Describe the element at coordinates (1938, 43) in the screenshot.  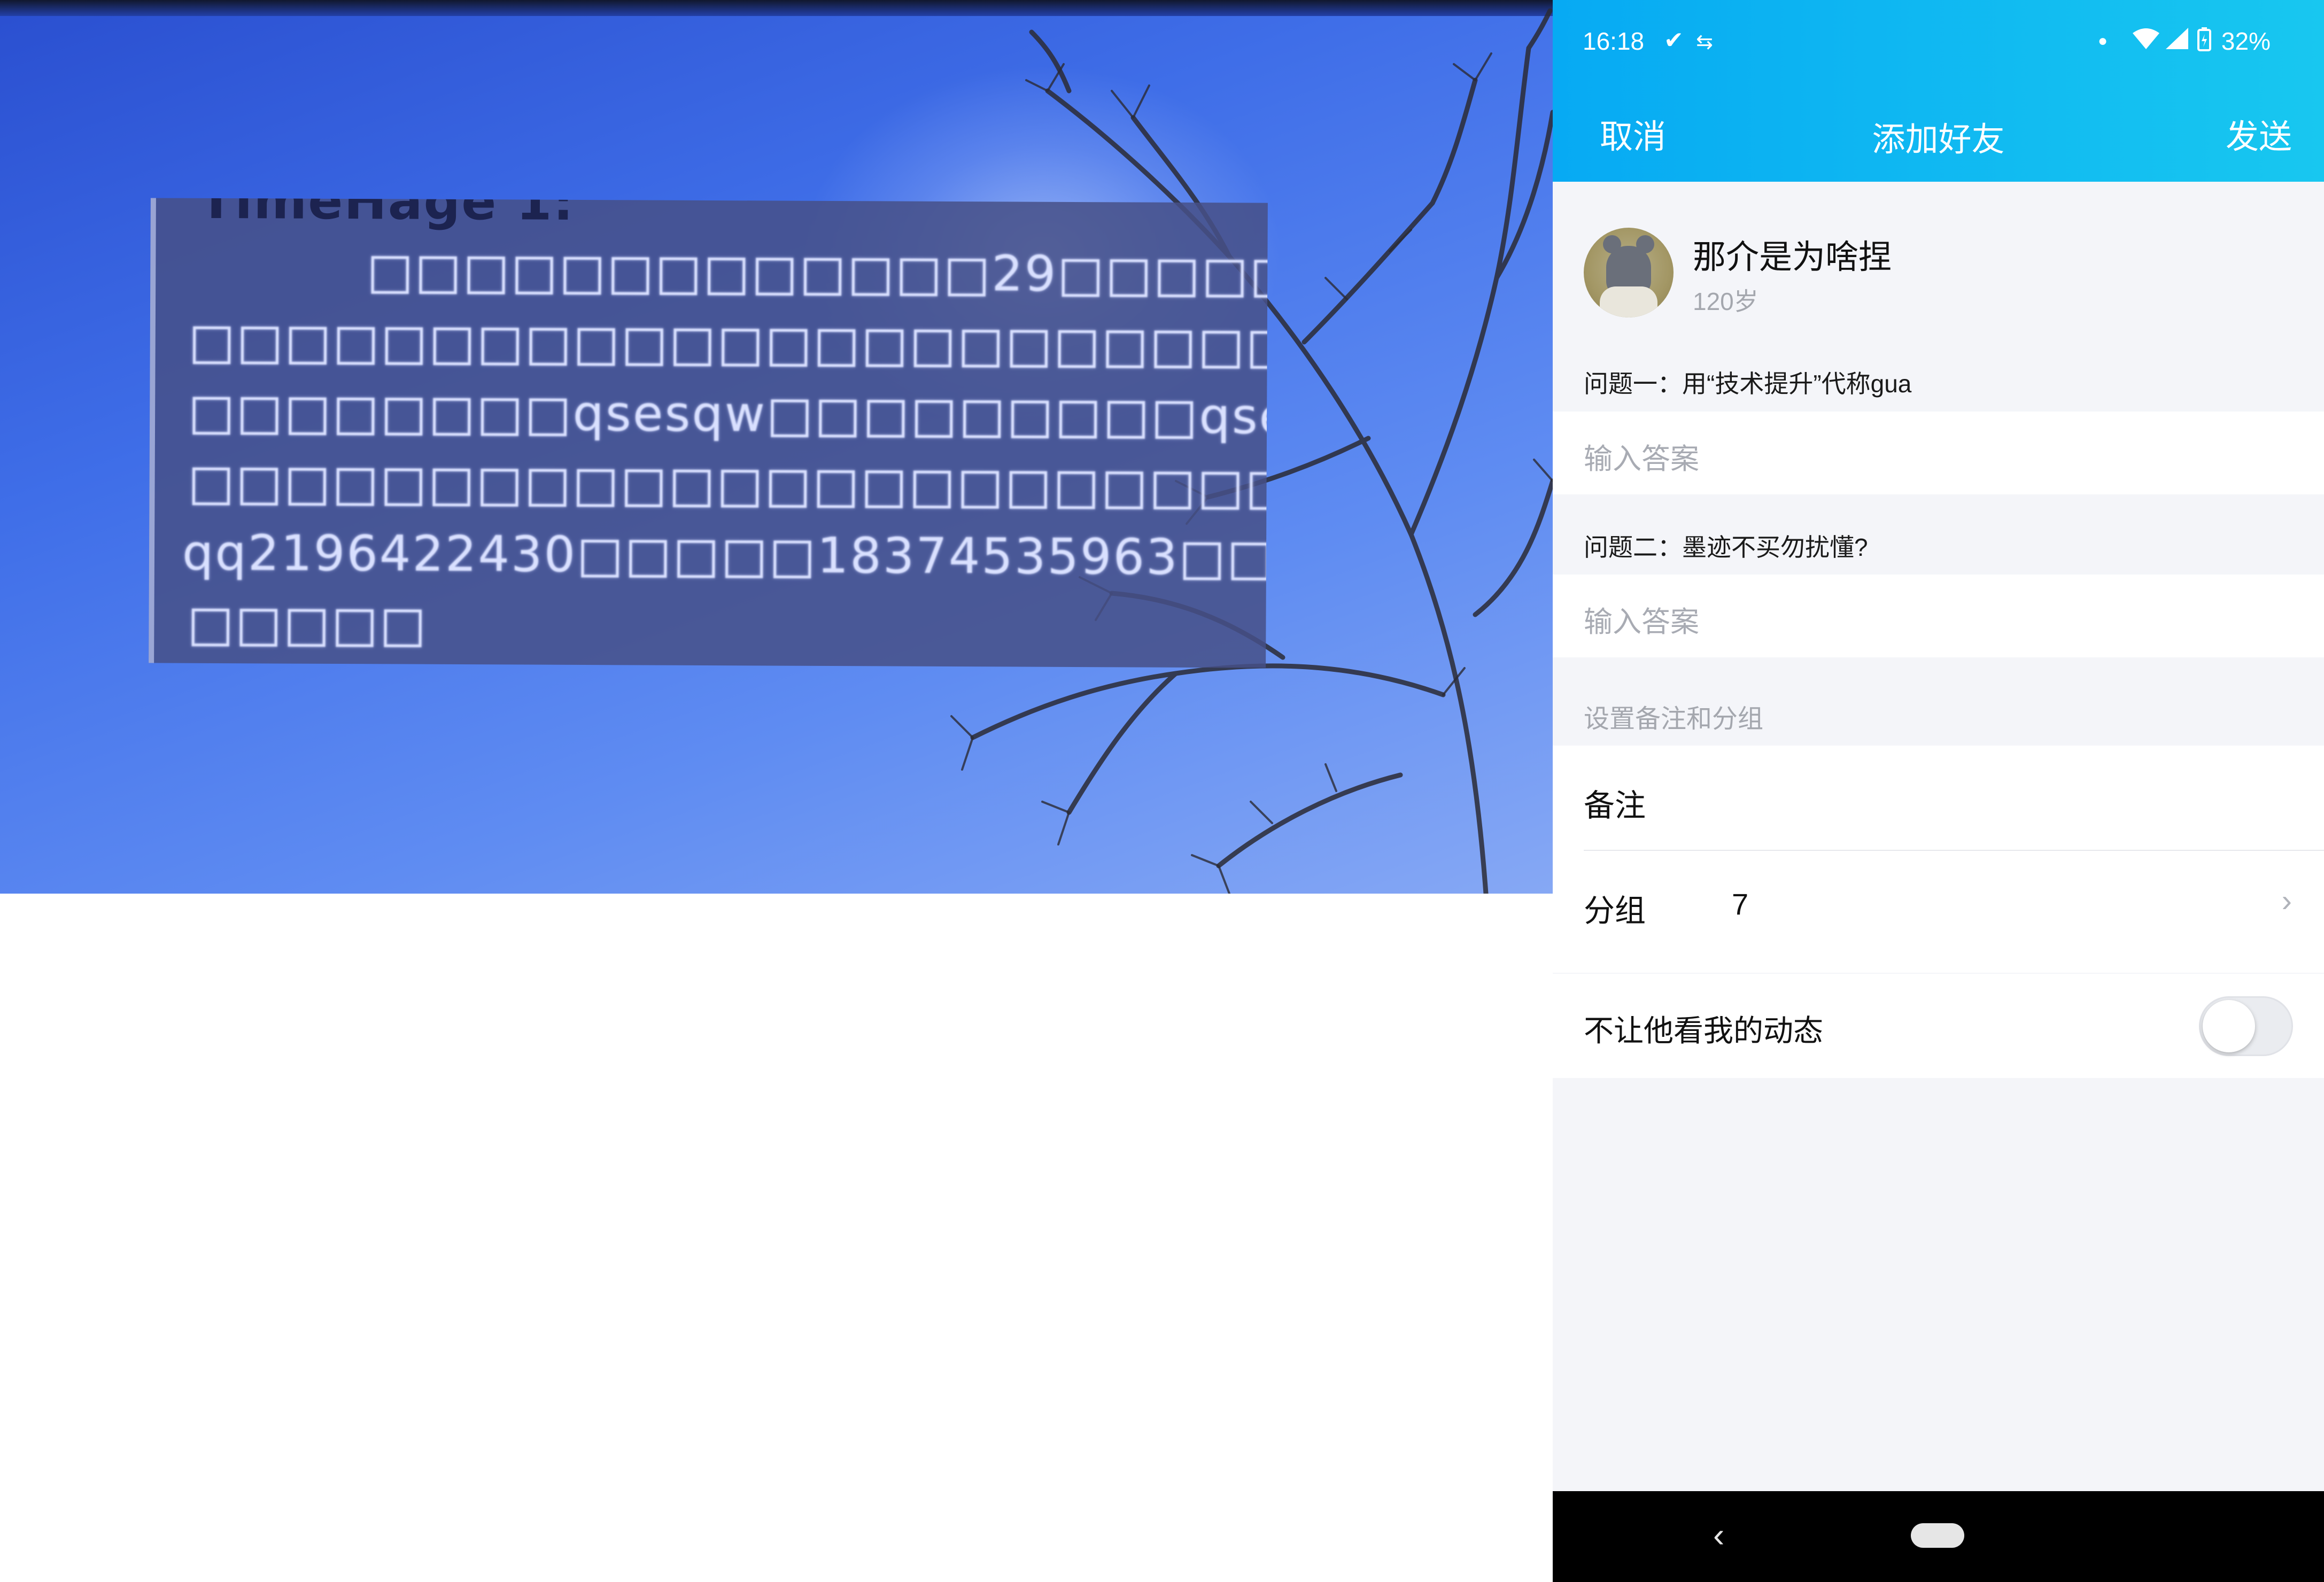
I see `status-bar: 16:18 ✔ ⇆ ● 32%` at that location.